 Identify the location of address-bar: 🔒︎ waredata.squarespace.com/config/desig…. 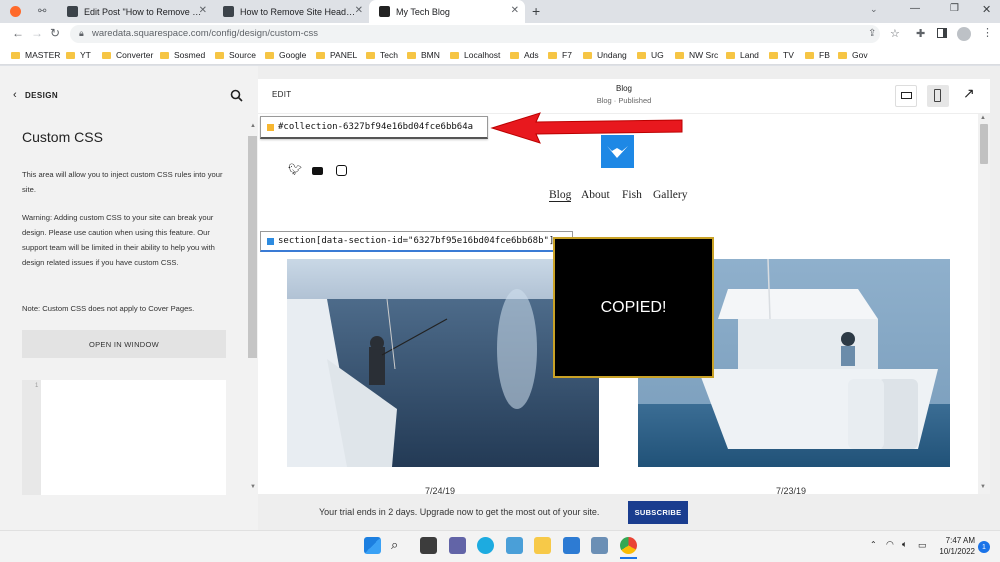
(475, 34).